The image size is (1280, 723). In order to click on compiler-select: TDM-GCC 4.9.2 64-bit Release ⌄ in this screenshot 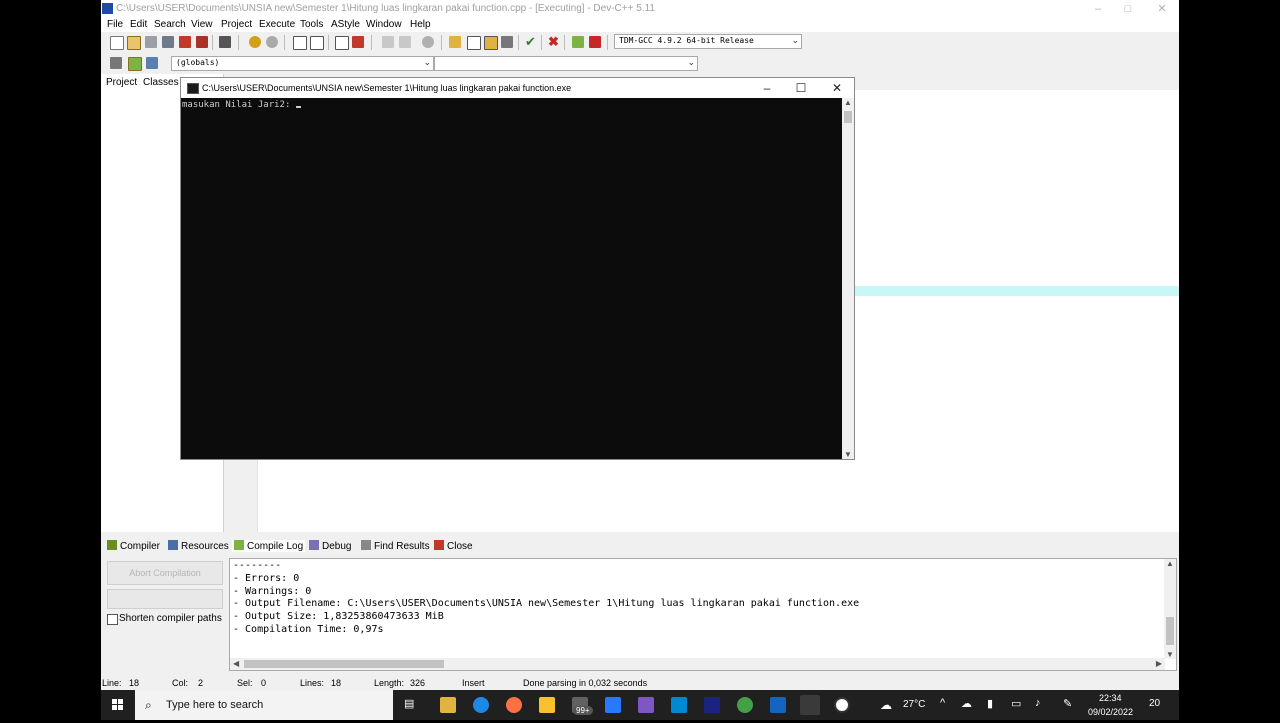, I will do `click(708, 41)`.